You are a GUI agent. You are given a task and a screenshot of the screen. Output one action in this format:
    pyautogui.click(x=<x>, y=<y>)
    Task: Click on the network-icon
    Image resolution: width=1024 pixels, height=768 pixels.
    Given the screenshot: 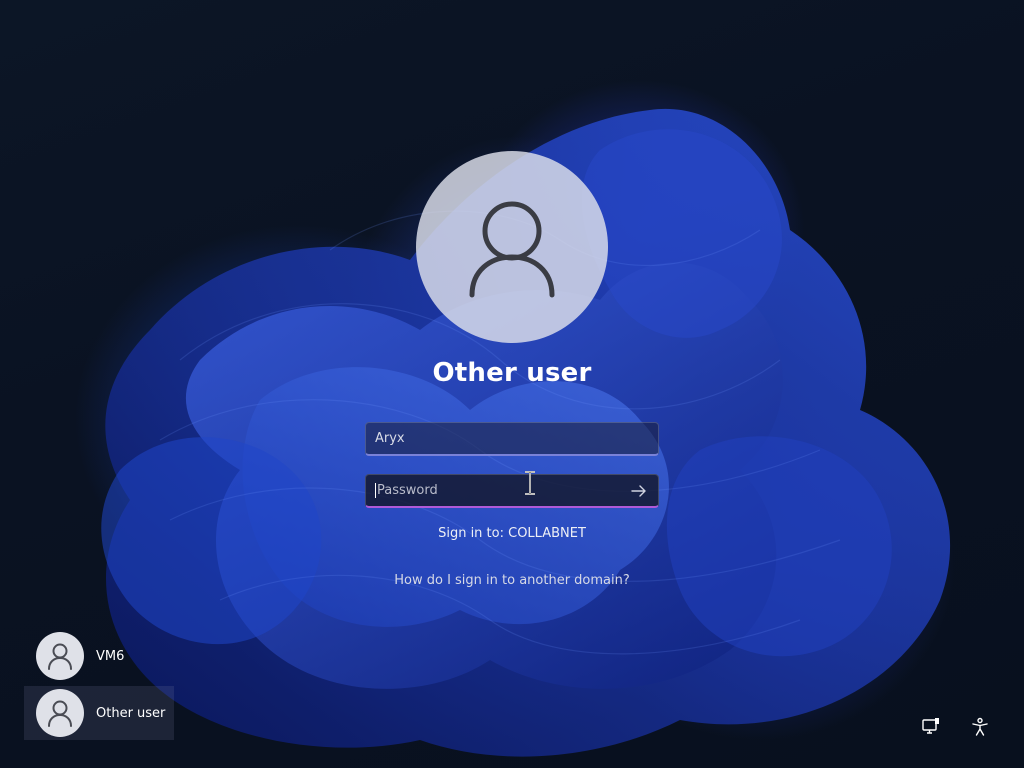 What is the action you would take?
    pyautogui.click(x=930, y=726)
    